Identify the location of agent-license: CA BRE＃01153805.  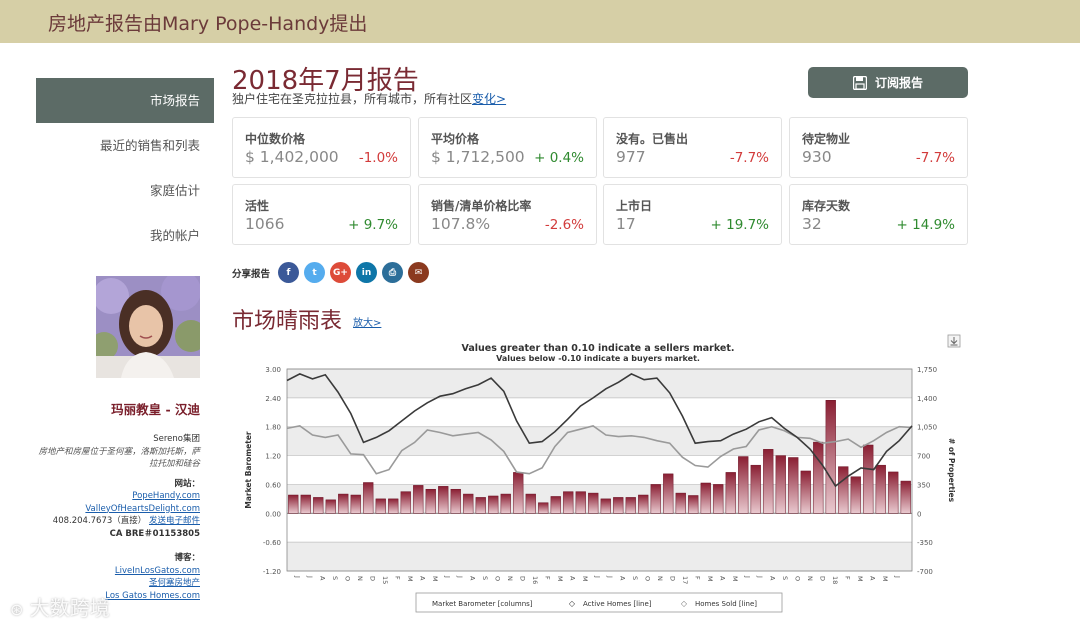
(154, 533).